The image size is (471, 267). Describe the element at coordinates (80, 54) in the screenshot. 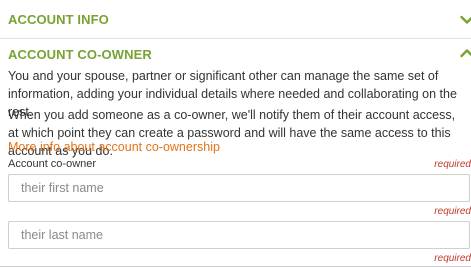

I see `account-coowner-title: ACCOUNT CO-OWNER` at that location.